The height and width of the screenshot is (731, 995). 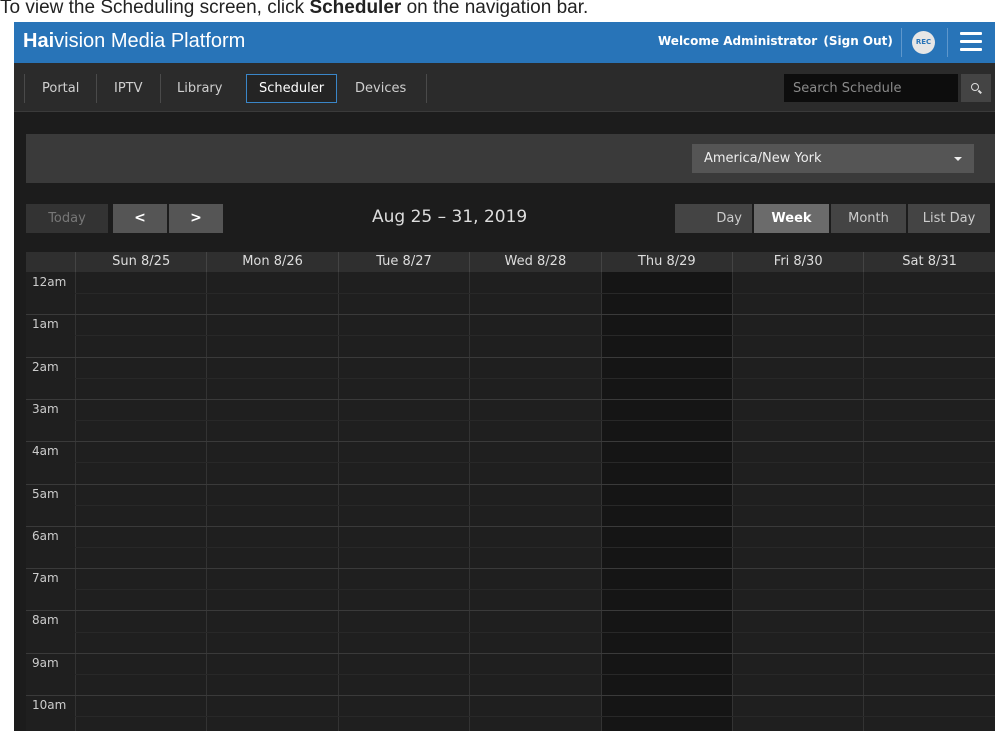 What do you see at coordinates (450, 217) in the screenshot?
I see `date-range-title: Aug 25 – 31, 2019` at bounding box center [450, 217].